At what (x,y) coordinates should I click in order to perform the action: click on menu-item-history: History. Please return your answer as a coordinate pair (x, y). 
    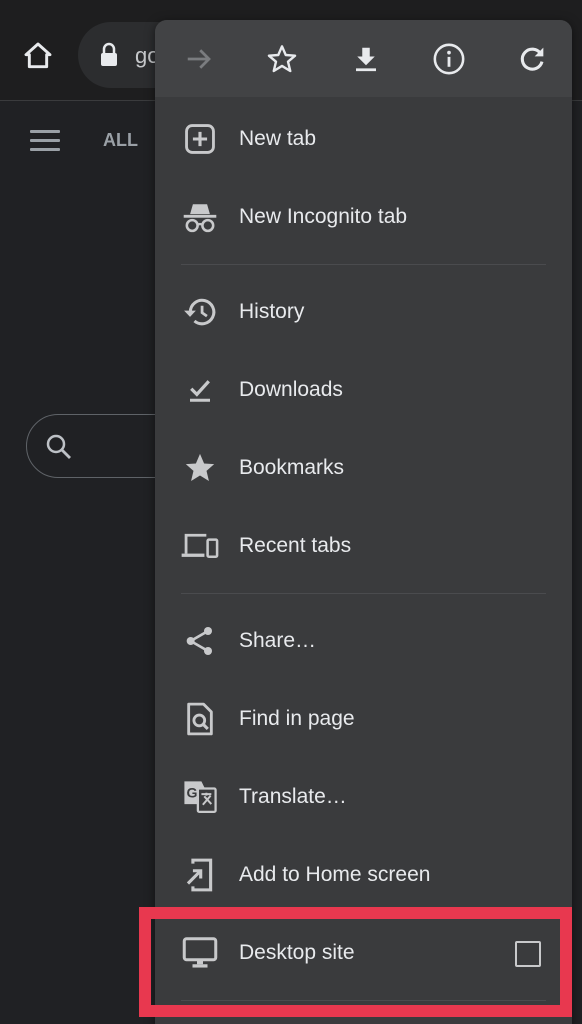
    Looking at the image, I should click on (363, 312).